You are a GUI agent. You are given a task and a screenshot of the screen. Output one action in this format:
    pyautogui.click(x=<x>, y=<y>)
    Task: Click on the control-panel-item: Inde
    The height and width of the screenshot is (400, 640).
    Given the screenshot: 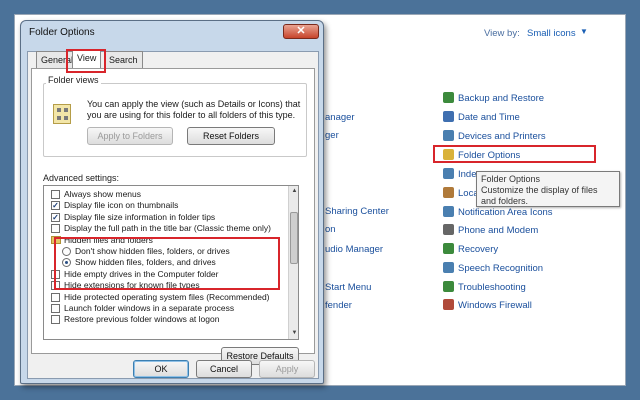 What is the action you would take?
    pyautogui.click(x=460, y=175)
    